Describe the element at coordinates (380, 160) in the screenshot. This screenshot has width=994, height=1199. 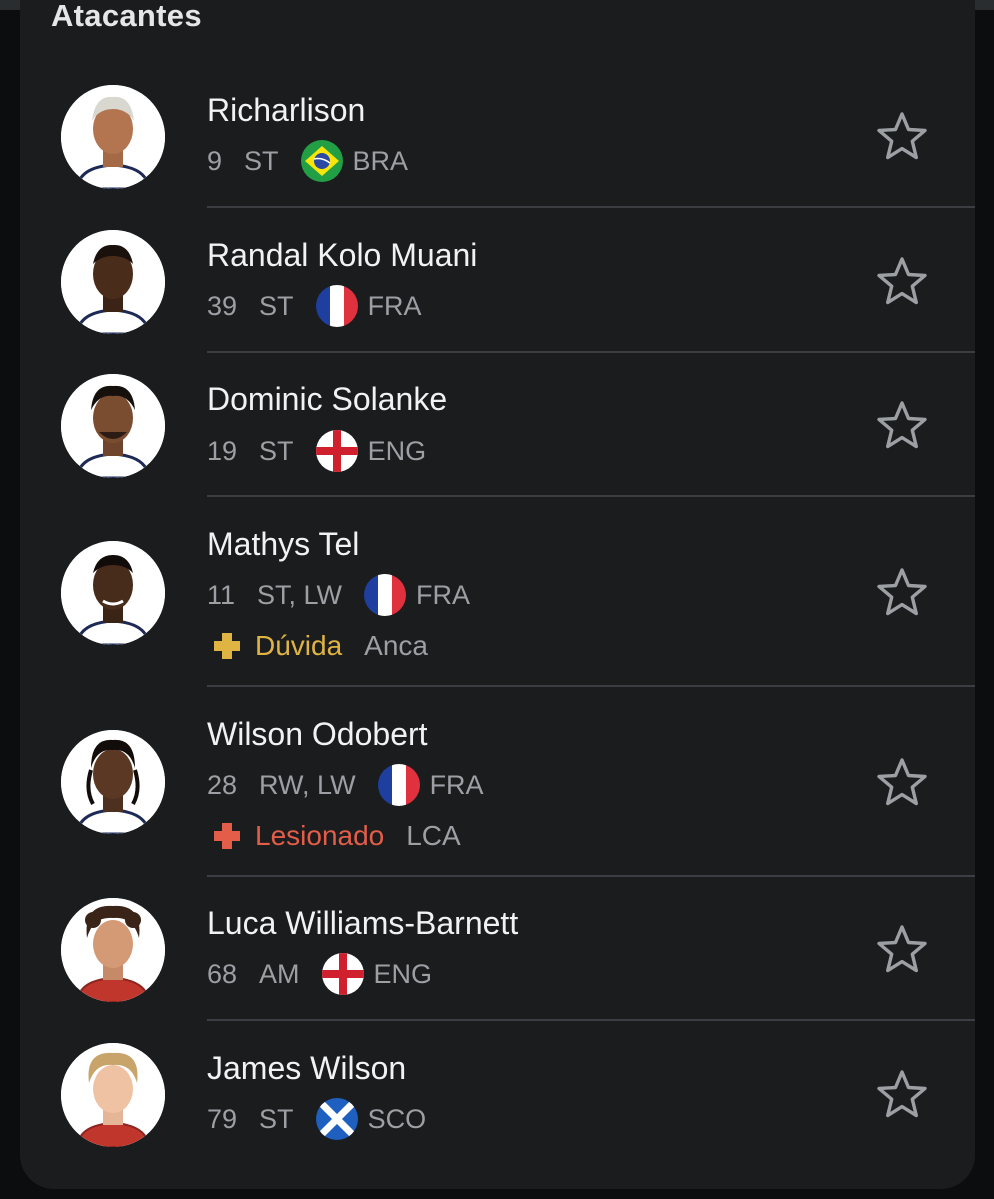
I see `player-country: BRA` at that location.